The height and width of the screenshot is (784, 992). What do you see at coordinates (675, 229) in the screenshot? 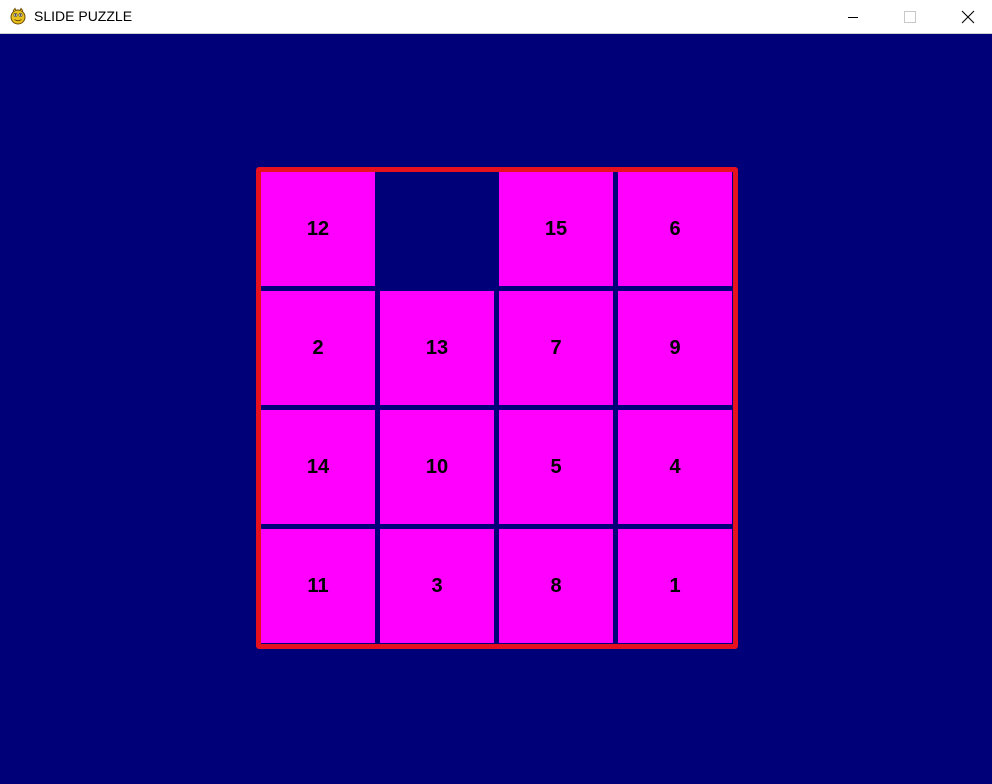
I see `puzzle-tile: 6` at bounding box center [675, 229].